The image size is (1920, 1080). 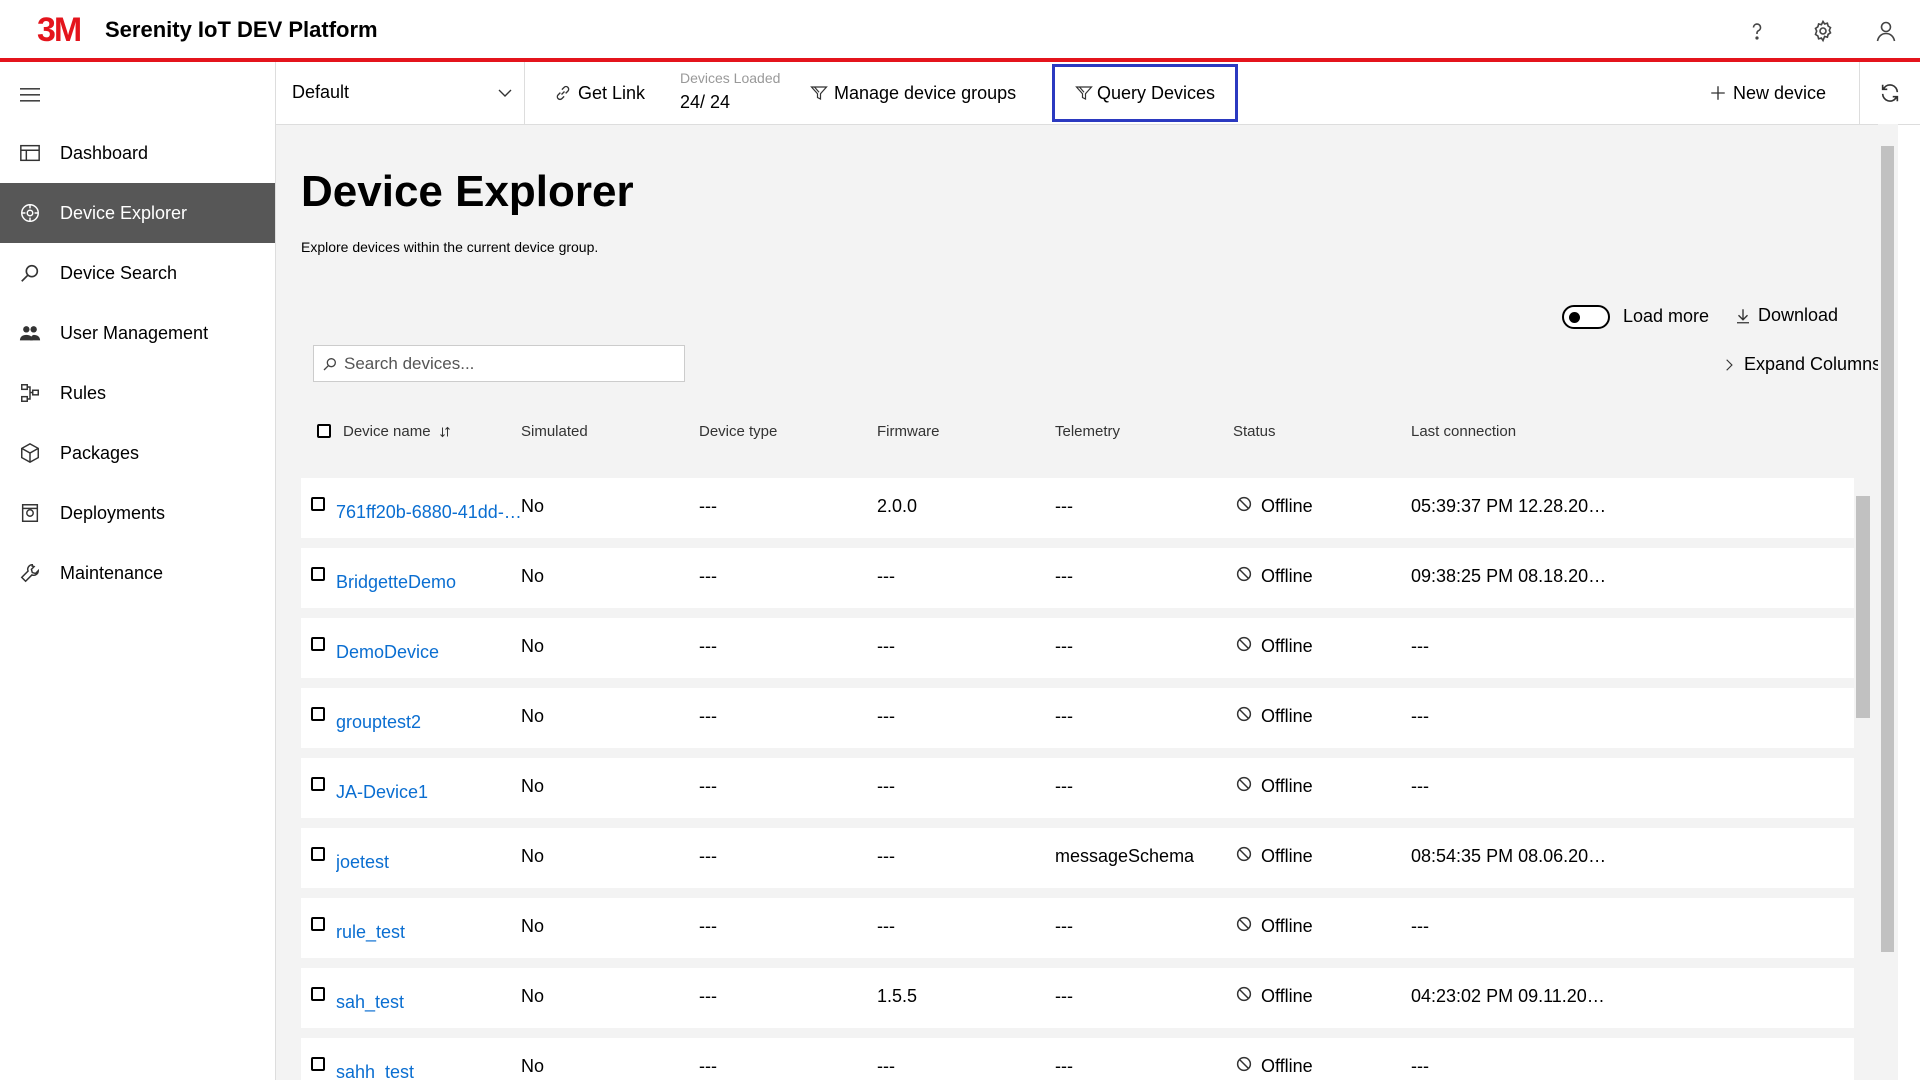 I want to click on hamburger-menu-icon, so click(x=32, y=95).